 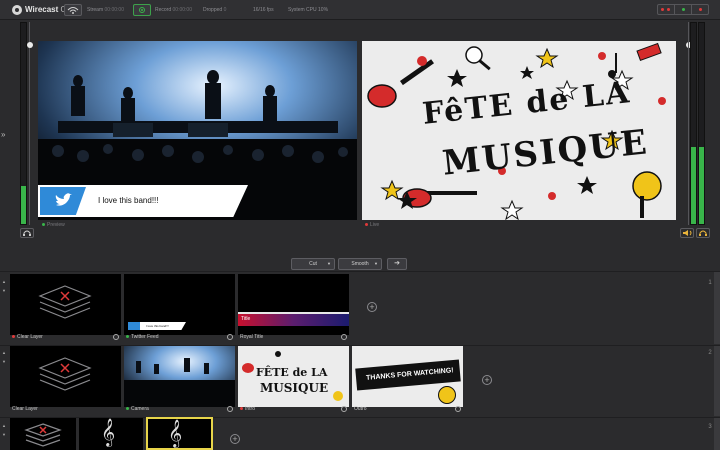 What do you see at coordinates (372, 307) in the screenshot?
I see `add-shot-button-layer-1: +` at bounding box center [372, 307].